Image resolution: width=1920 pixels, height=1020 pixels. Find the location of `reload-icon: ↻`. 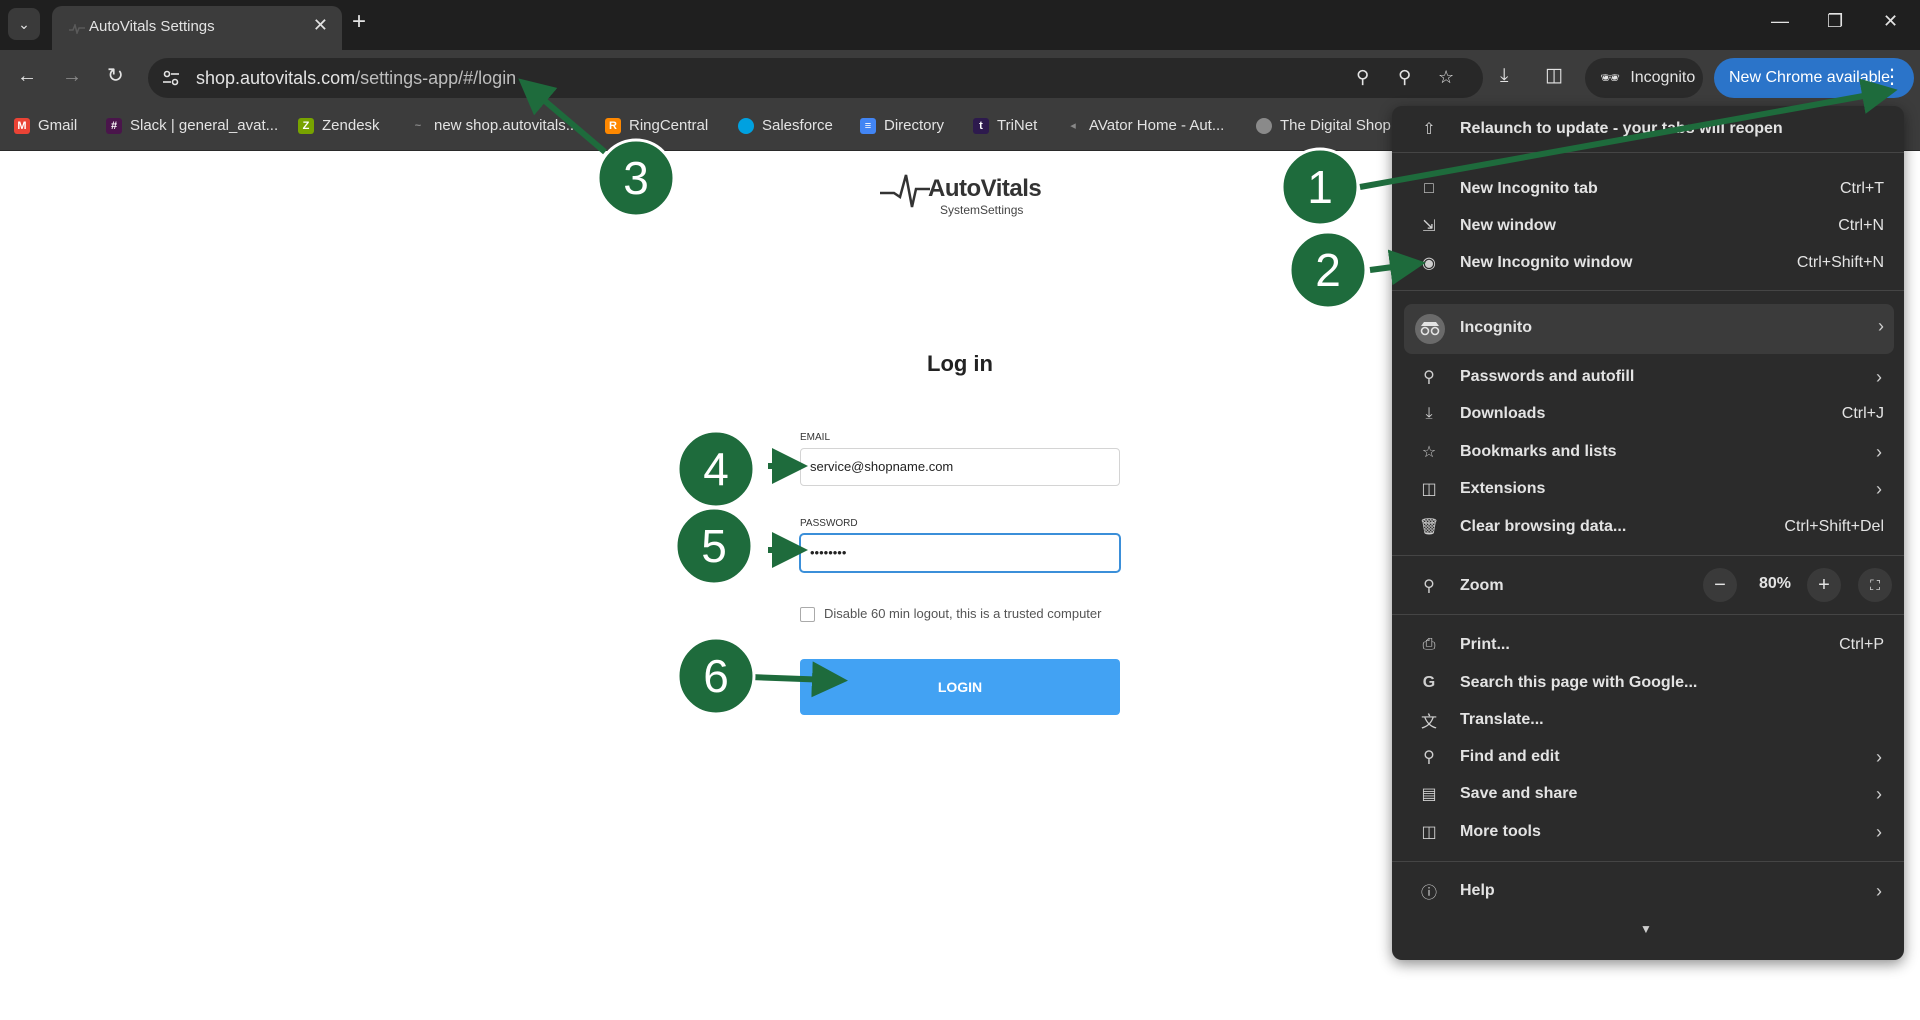

reload-icon: ↻ is located at coordinates (115, 76).